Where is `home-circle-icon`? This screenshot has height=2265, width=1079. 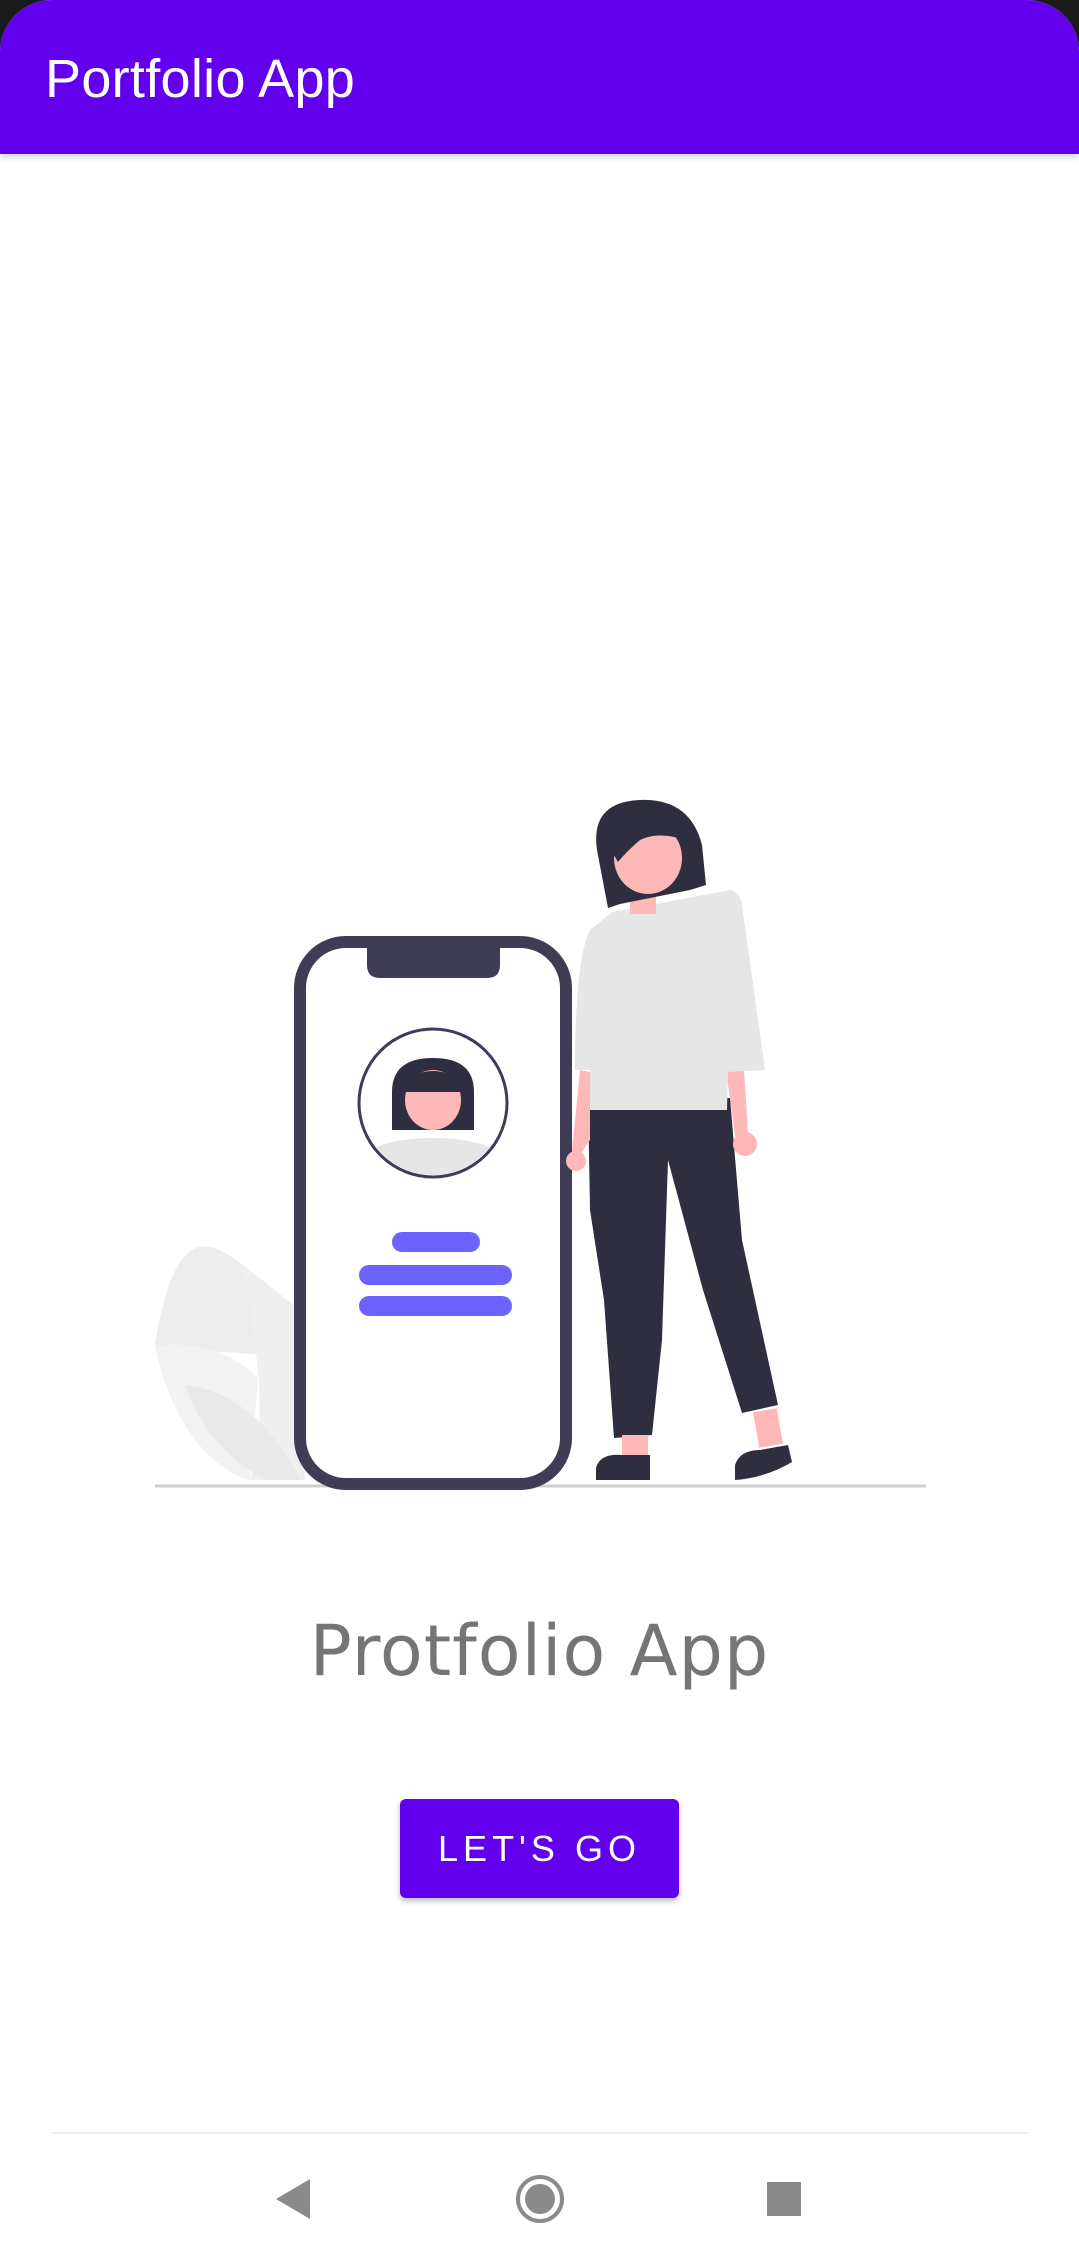
home-circle-icon is located at coordinates (540, 2199).